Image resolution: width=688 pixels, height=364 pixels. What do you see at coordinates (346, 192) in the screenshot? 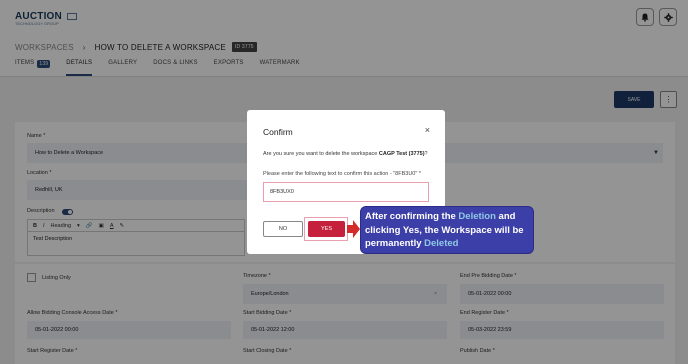
I see `confirm-text-input: 8FB3UX0` at bounding box center [346, 192].